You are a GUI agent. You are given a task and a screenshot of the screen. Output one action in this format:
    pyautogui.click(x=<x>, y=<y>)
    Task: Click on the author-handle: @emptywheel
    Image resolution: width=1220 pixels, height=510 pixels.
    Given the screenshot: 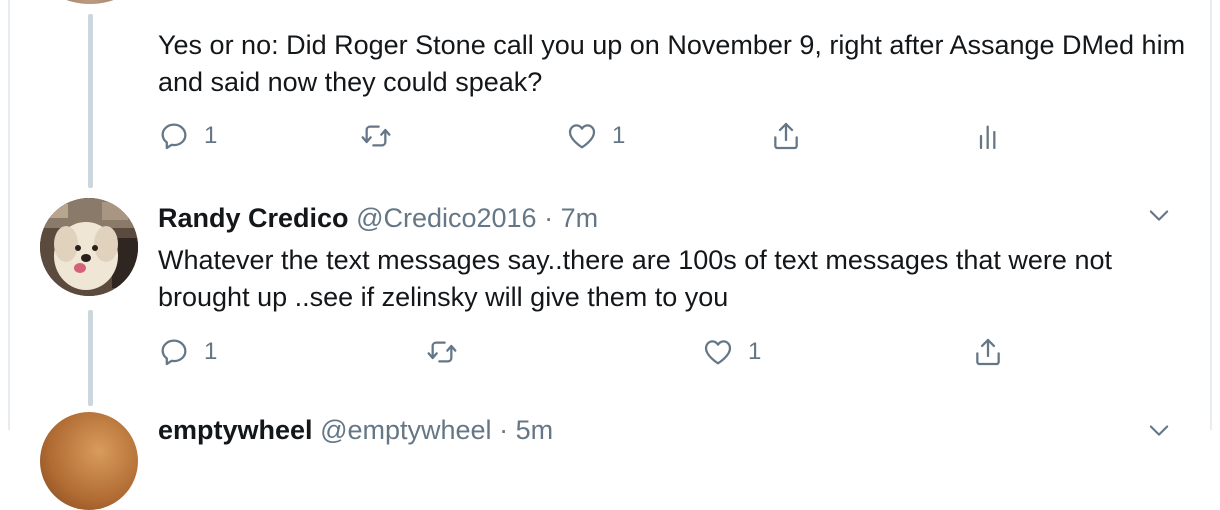 What is the action you would take?
    pyautogui.click(x=405, y=430)
    